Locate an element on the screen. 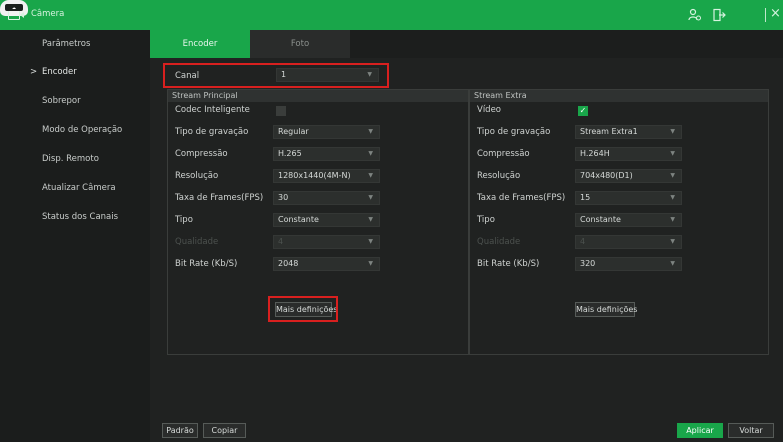 The image size is (783, 442). close-icon: × is located at coordinates (775, 13).